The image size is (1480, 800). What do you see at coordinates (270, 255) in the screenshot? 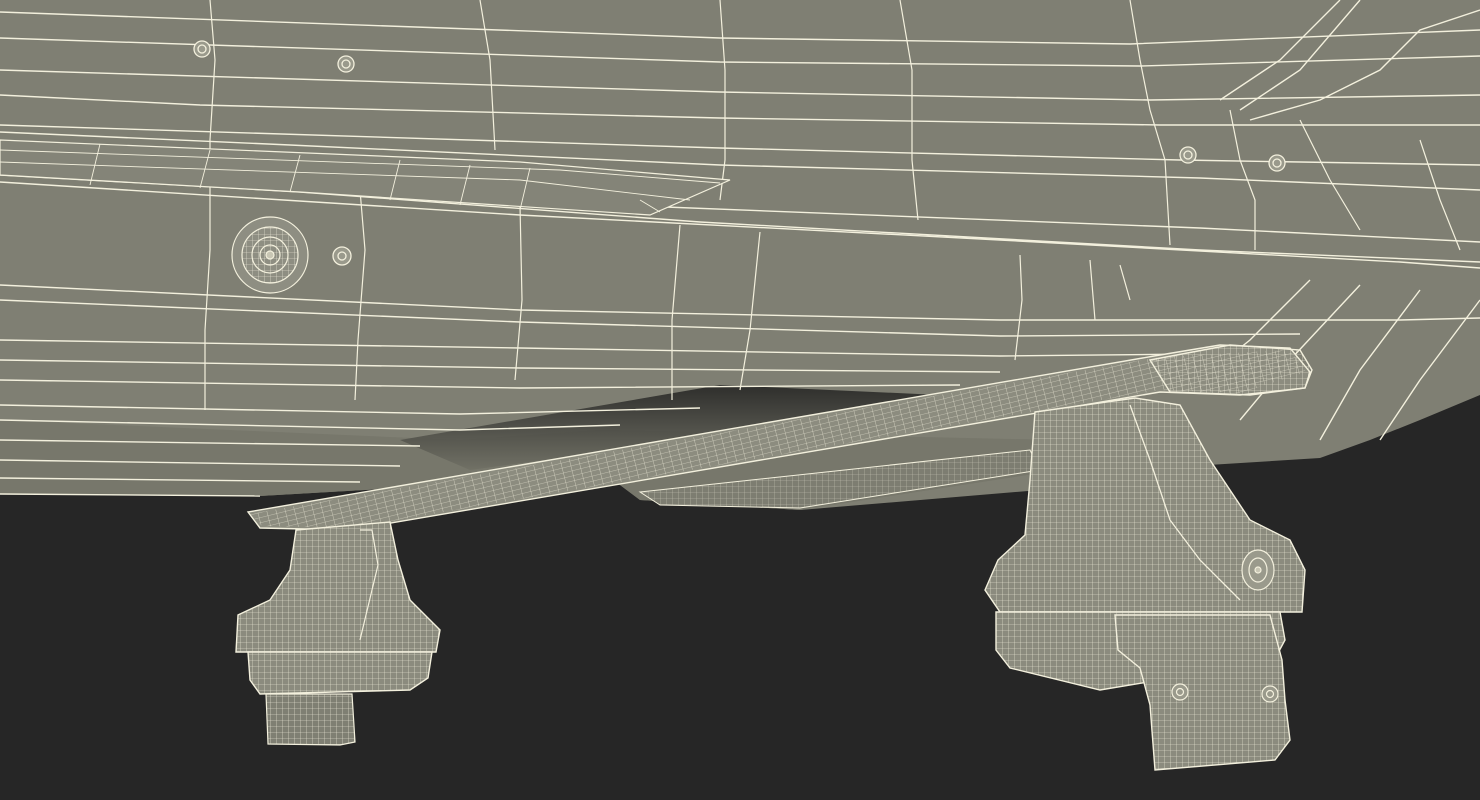
I see `lock-icon` at bounding box center [270, 255].